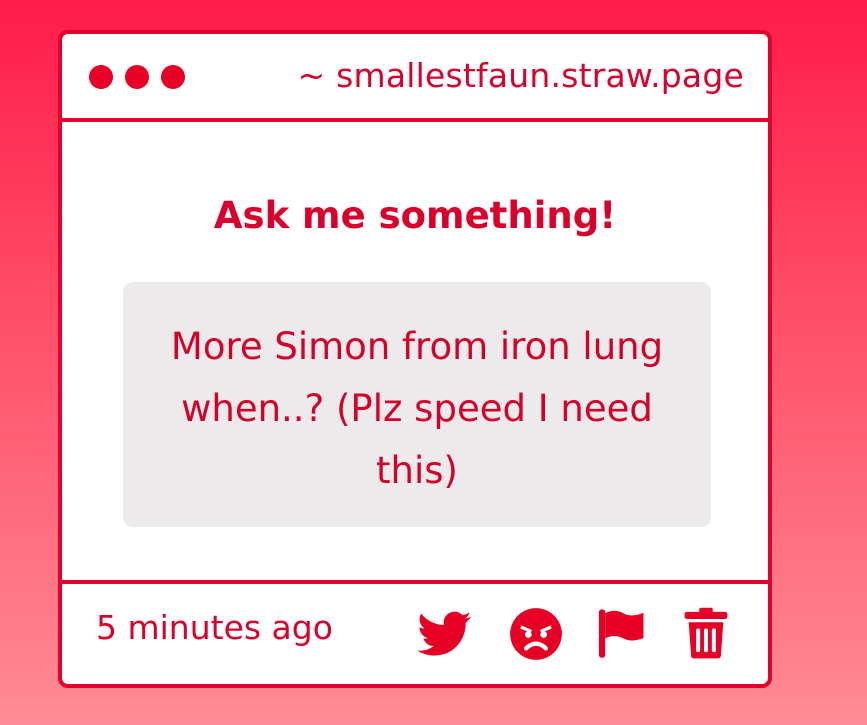  Describe the element at coordinates (445, 633) in the screenshot. I see `twitter-icon` at that location.